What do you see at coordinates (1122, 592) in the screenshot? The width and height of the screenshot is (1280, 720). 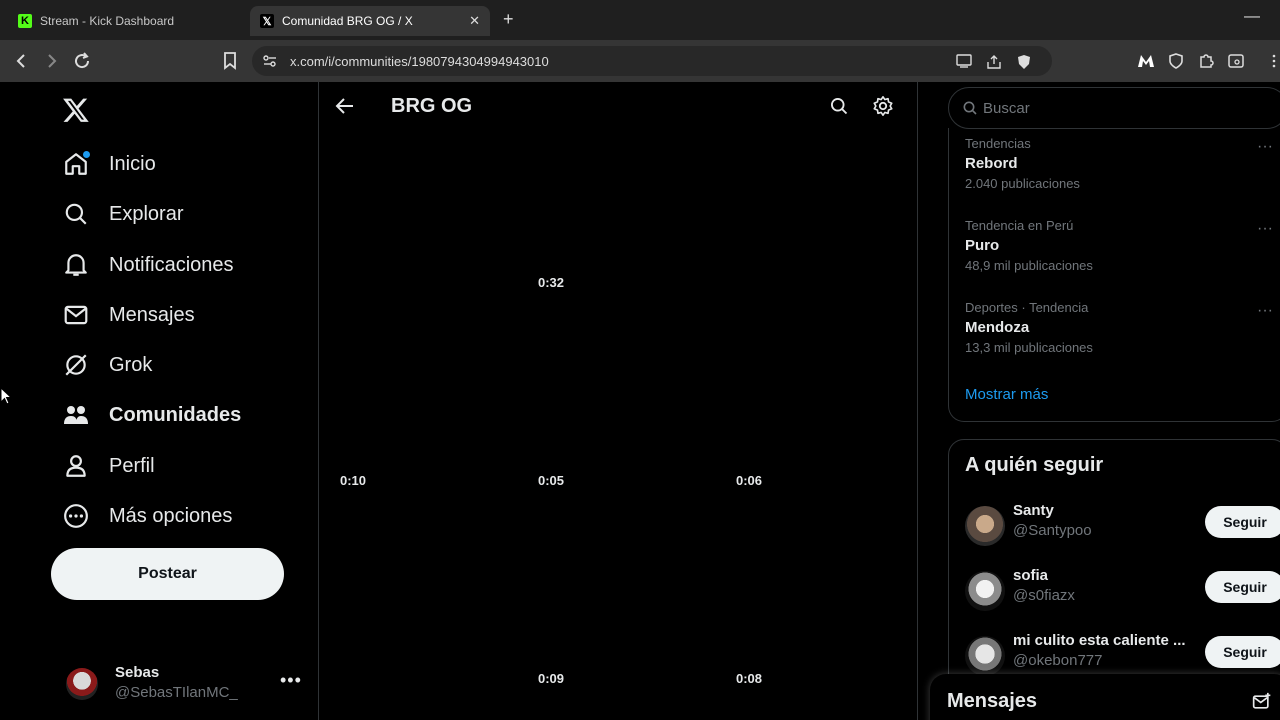 I see `follow-suggestion: sofia @s0fiazx Seguir` at bounding box center [1122, 592].